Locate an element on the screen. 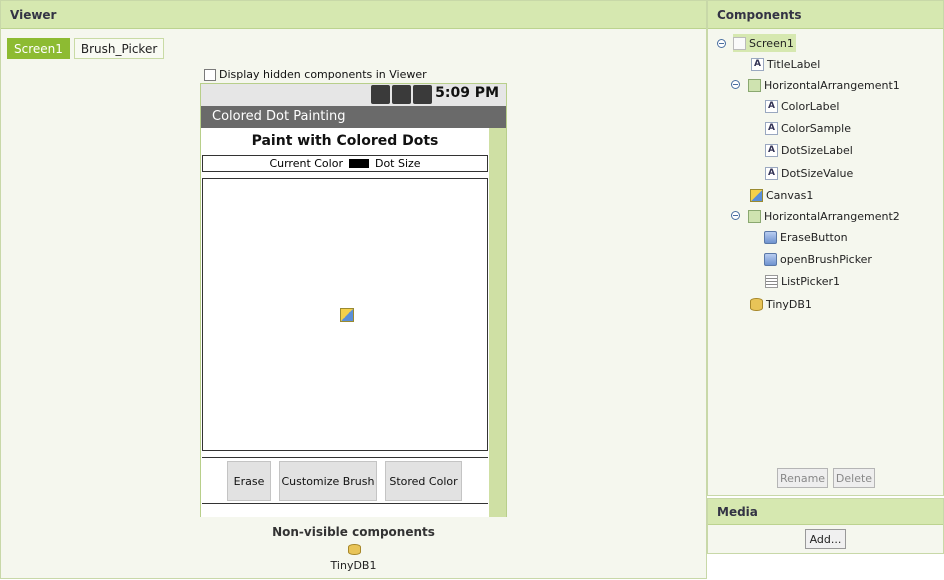 The image size is (944, 580). status-time: 5:09 PM is located at coordinates (467, 93).